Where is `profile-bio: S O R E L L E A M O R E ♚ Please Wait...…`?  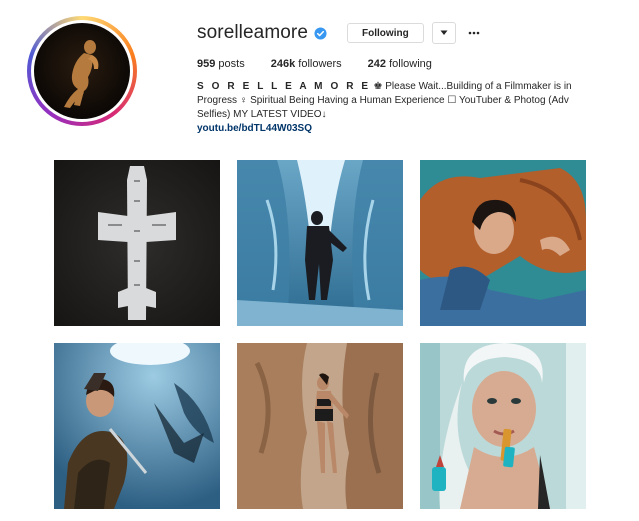
profile-bio: S O R E L L E A M O R E ♚ Please Wait...… is located at coordinates (392, 108).